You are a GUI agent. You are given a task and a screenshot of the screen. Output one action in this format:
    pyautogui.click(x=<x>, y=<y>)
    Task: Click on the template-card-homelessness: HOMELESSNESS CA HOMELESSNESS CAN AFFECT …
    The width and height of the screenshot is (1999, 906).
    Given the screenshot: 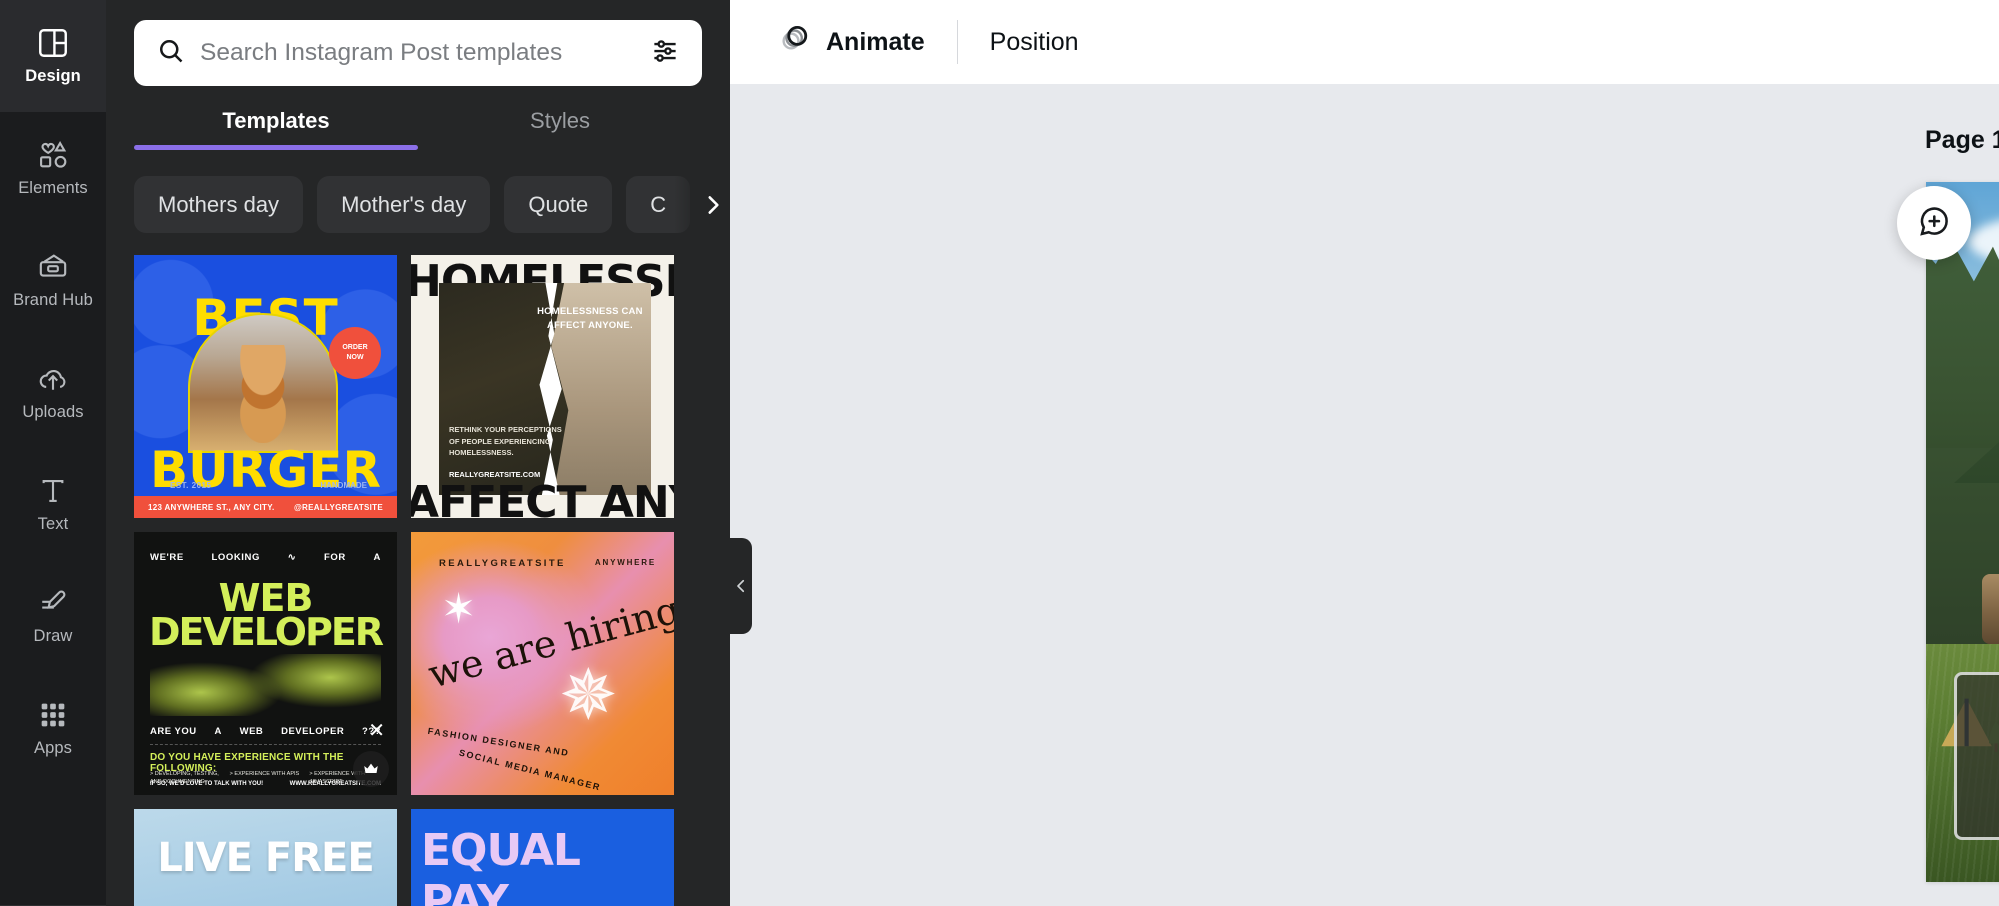 What is the action you would take?
    pyautogui.click(x=542, y=386)
    